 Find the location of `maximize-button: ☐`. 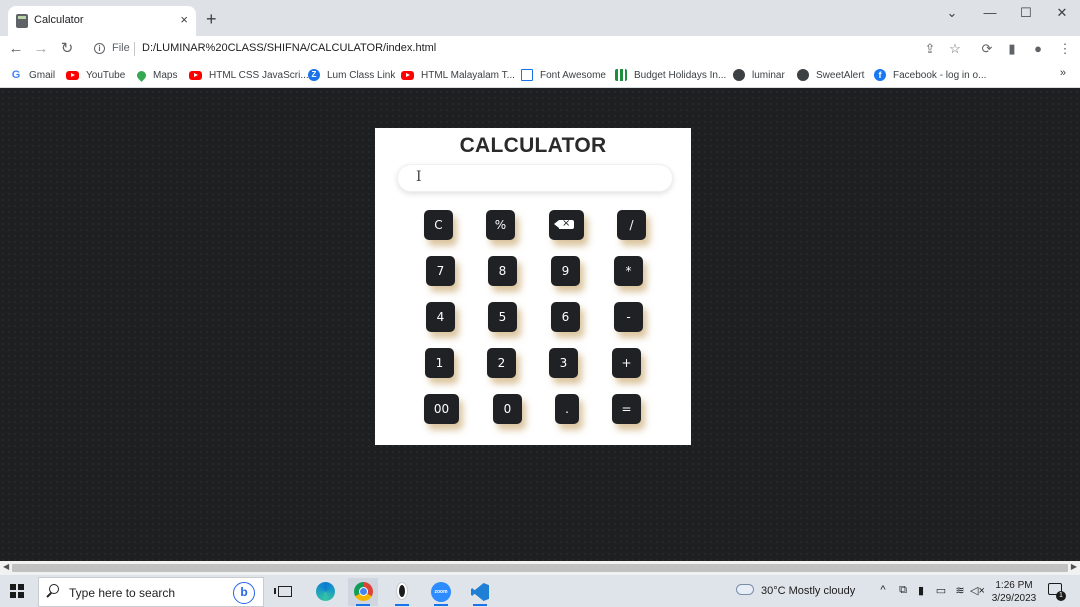

maximize-button: ☐ is located at coordinates (1026, 13).